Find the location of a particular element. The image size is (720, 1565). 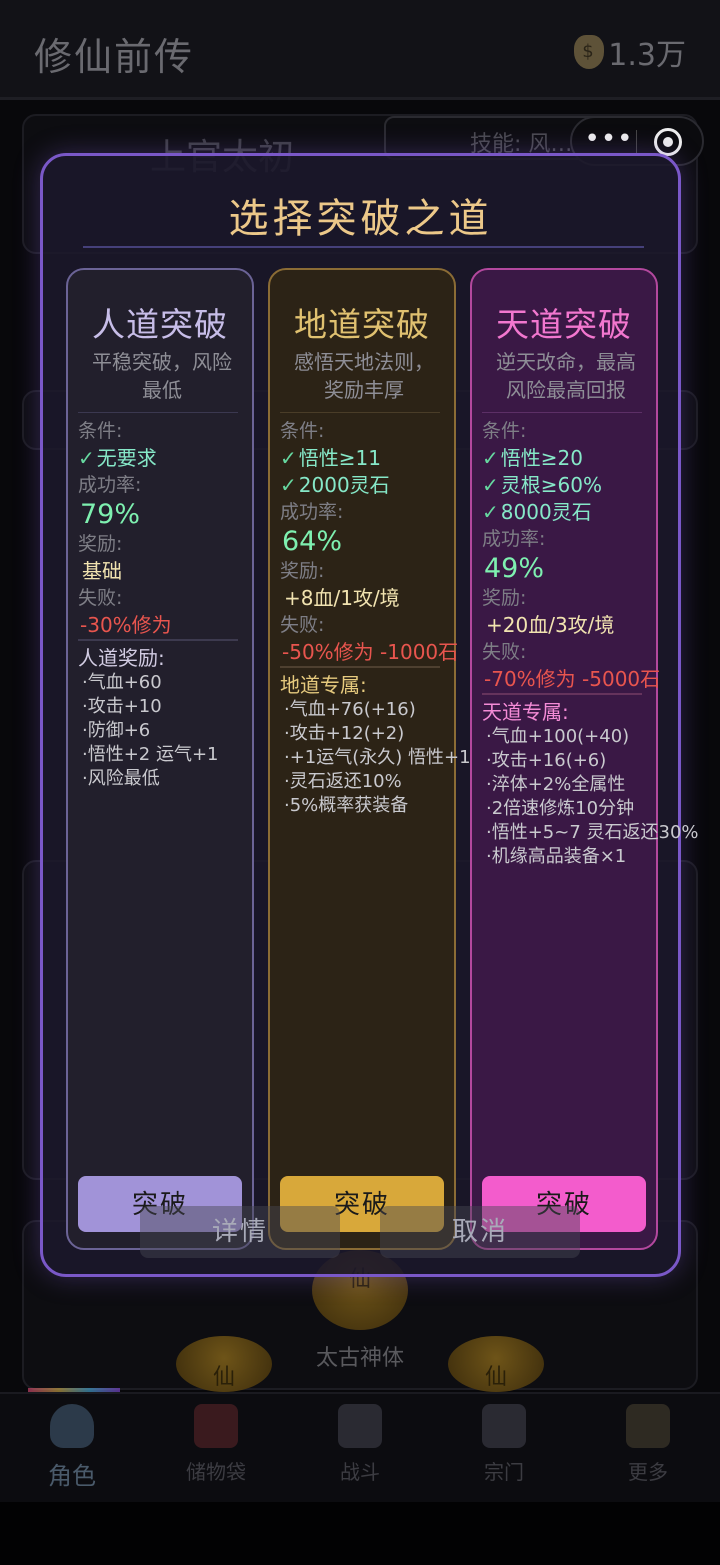

success-rate: 49% is located at coordinates (514, 568).